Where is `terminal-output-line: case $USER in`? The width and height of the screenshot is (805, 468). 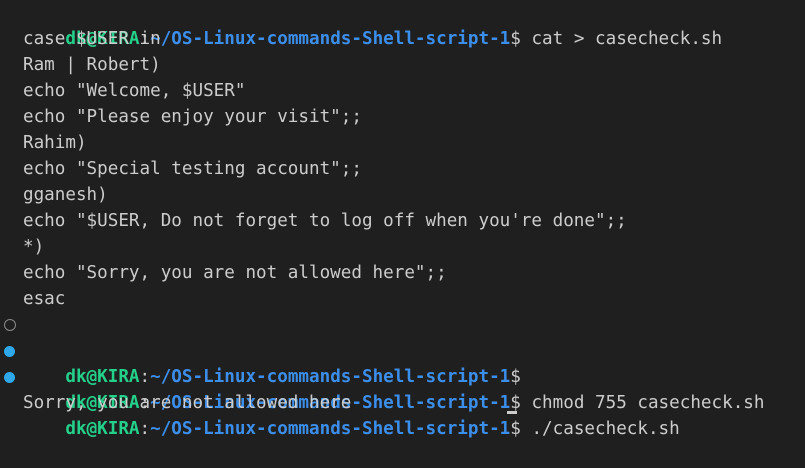 terminal-output-line: case $USER in is located at coordinates (402, 39).